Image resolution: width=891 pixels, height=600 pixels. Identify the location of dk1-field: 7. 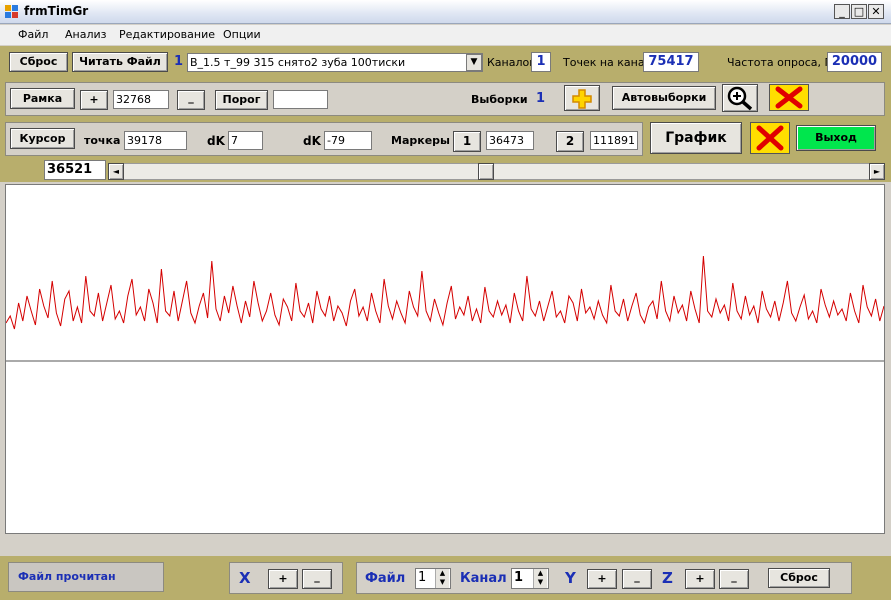
(245, 140).